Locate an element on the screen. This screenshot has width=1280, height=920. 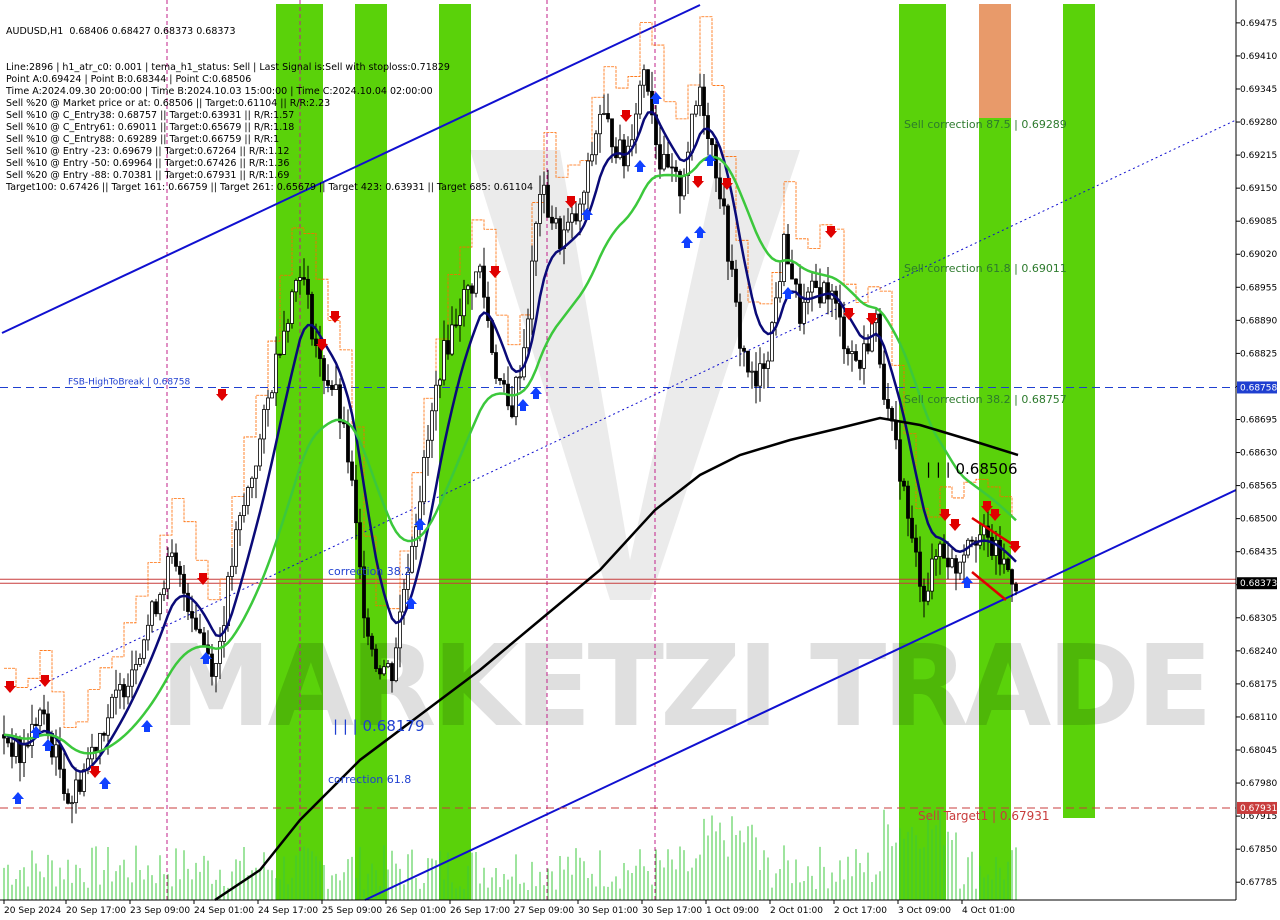
y-tick-label: 0.69410 is located at coordinates (1258, 57).